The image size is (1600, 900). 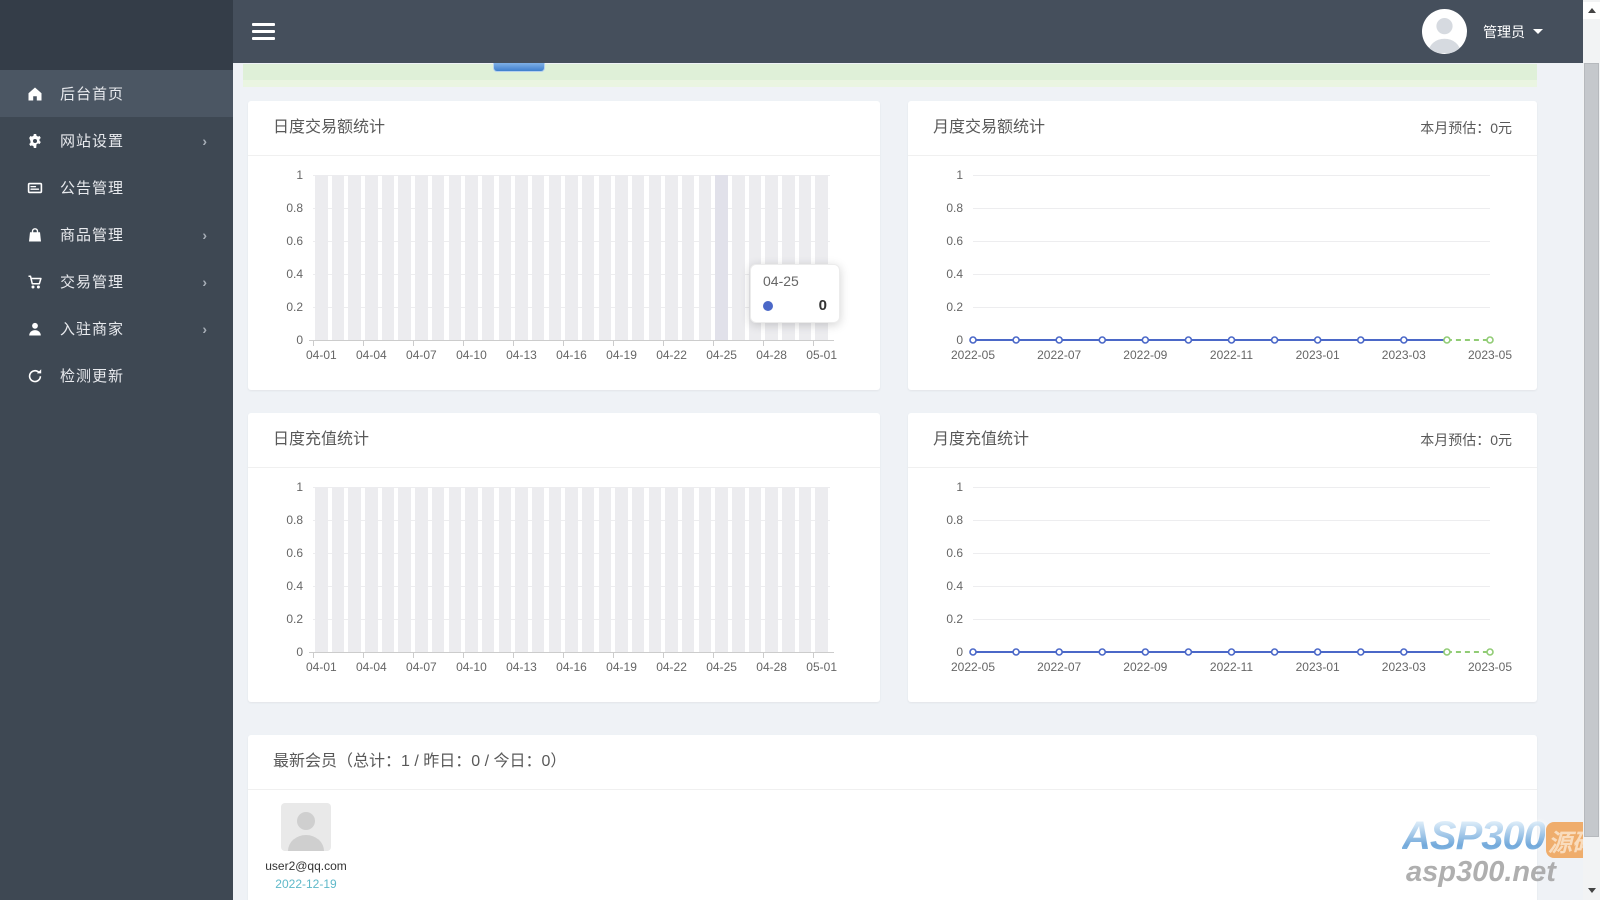 What do you see at coordinates (795, 305) in the screenshot?
I see `tooltip-row: 0` at bounding box center [795, 305].